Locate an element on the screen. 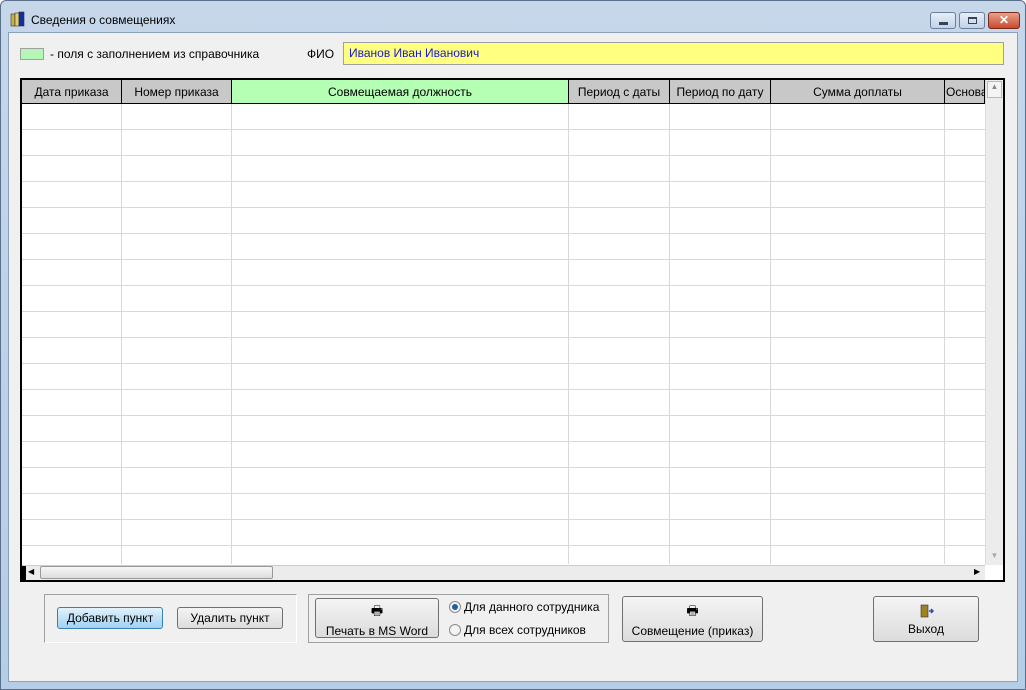 This screenshot has width=1026, height=690. fio-label: ФИО is located at coordinates (321, 54).